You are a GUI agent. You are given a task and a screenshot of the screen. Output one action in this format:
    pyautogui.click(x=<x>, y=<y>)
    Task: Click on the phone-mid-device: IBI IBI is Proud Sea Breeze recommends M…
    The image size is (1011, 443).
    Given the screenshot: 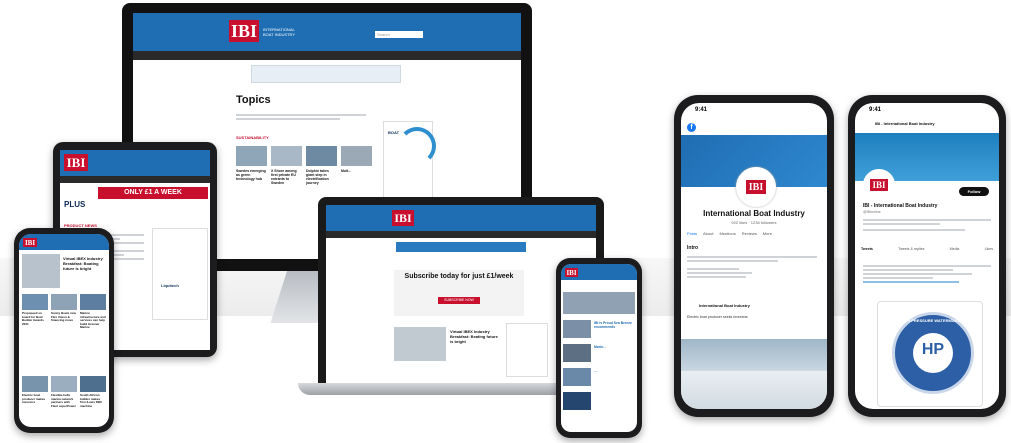 What is the action you would take?
    pyautogui.click(x=599, y=348)
    